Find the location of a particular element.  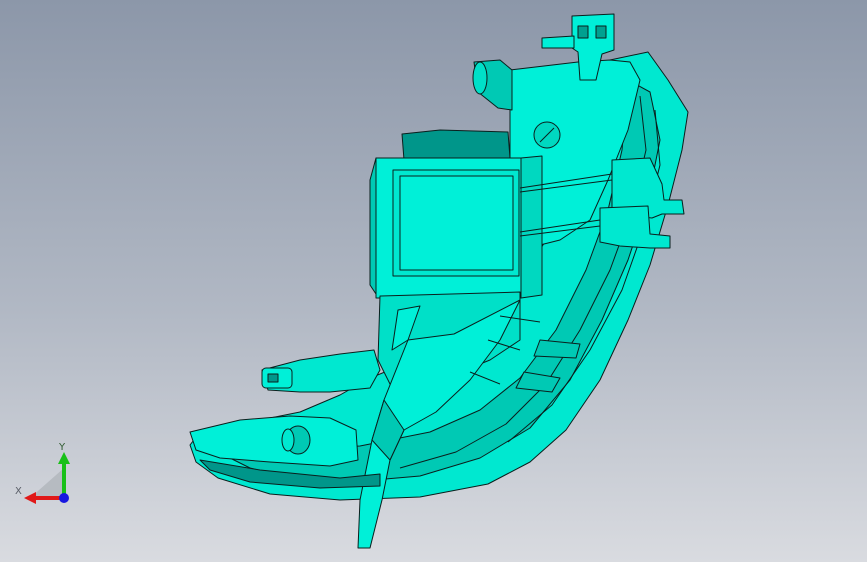

connector-side is located at coordinates (558, 42).